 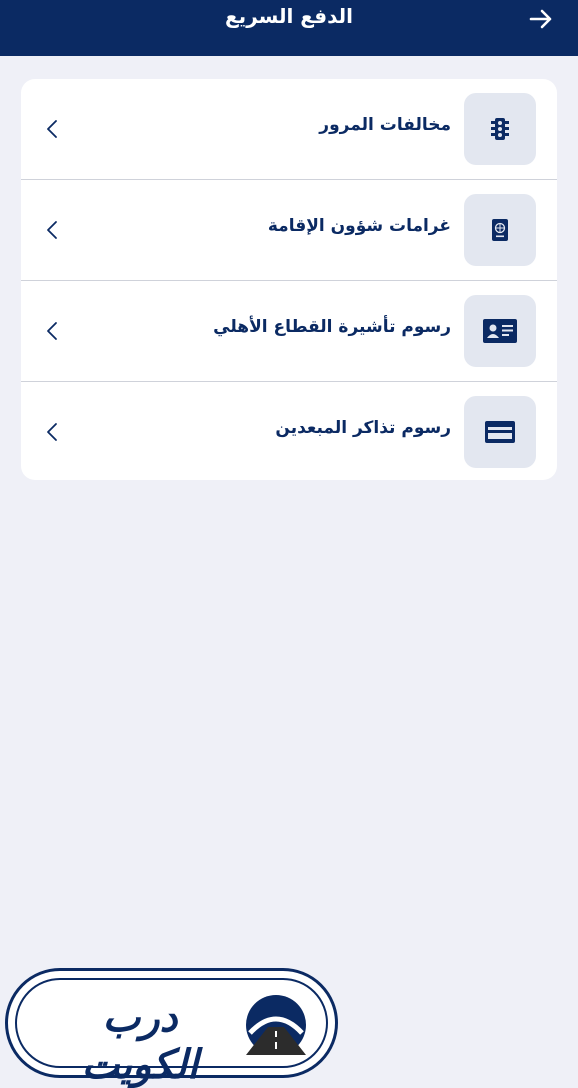 What do you see at coordinates (500, 331) in the screenshot?
I see `id-card-icon` at bounding box center [500, 331].